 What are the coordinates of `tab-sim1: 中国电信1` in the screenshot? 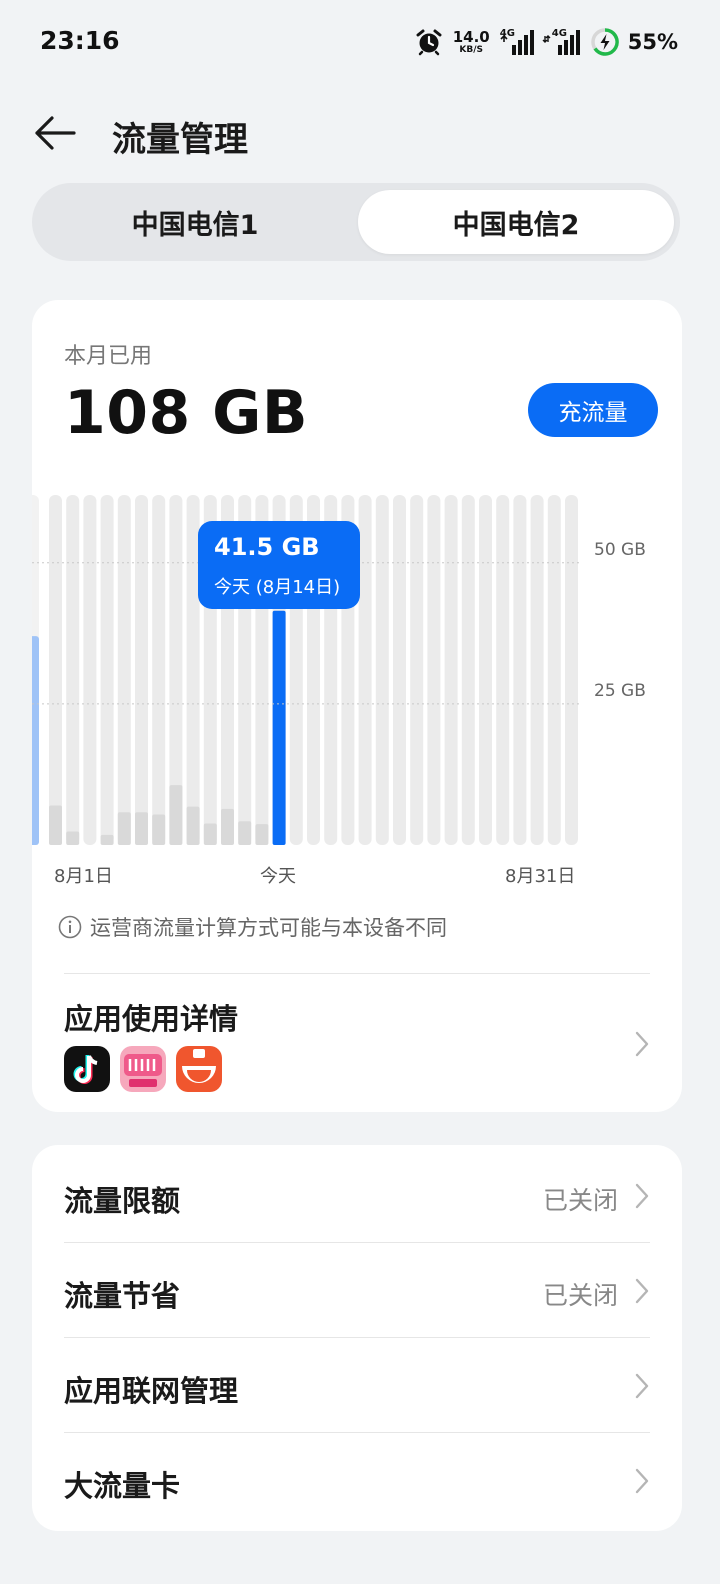 It's located at (195, 222).